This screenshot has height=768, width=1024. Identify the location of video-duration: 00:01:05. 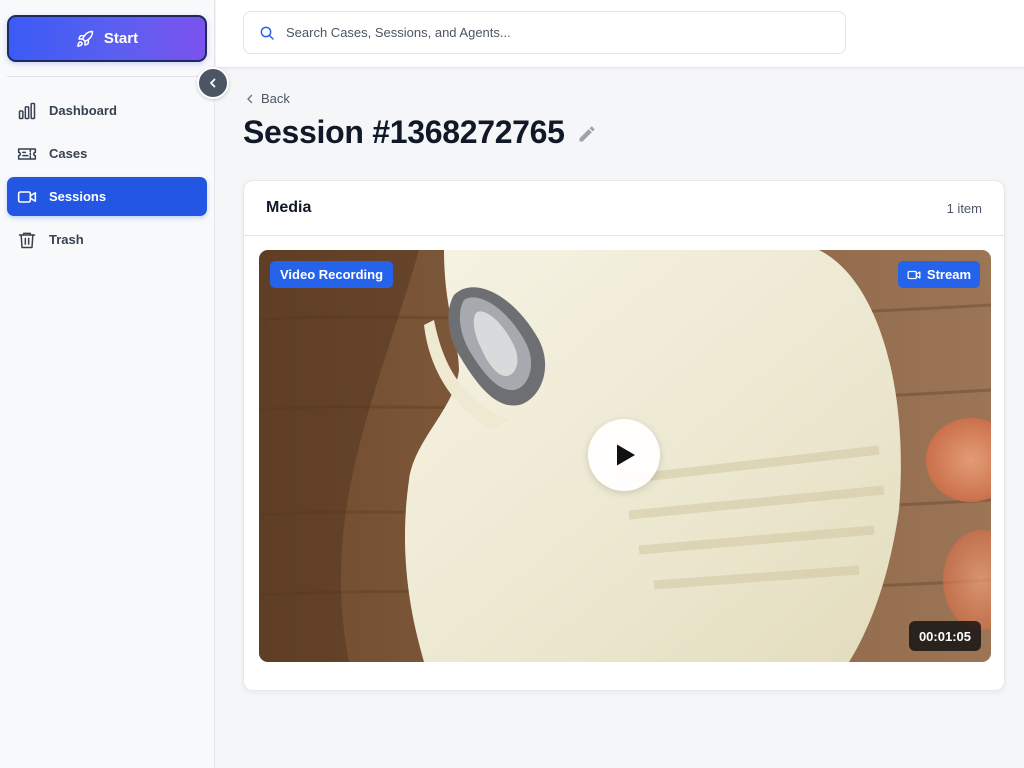
(944, 636).